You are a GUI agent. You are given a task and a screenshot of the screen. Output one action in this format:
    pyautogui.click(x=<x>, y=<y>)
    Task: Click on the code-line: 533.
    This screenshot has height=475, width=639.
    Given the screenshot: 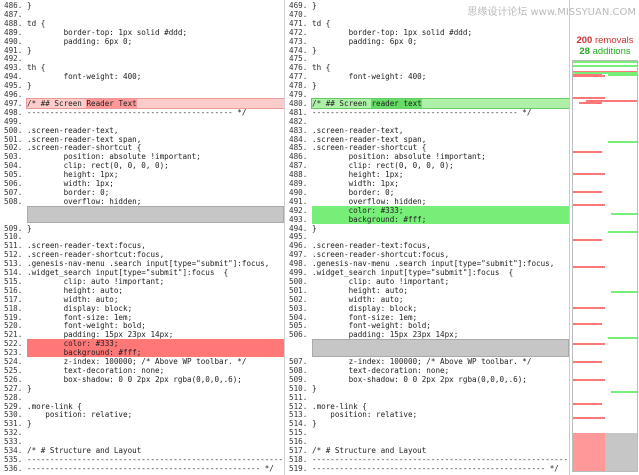 What is the action you would take?
    pyautogui.click(x=142, y=441)
    